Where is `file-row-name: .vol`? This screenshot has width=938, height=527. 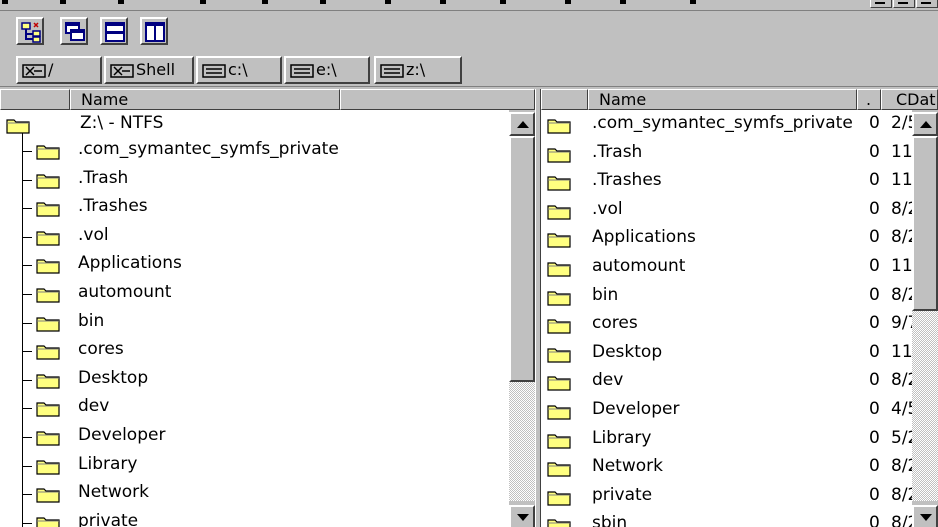 file-row-name: .vol is located at coordinates (607, 209).